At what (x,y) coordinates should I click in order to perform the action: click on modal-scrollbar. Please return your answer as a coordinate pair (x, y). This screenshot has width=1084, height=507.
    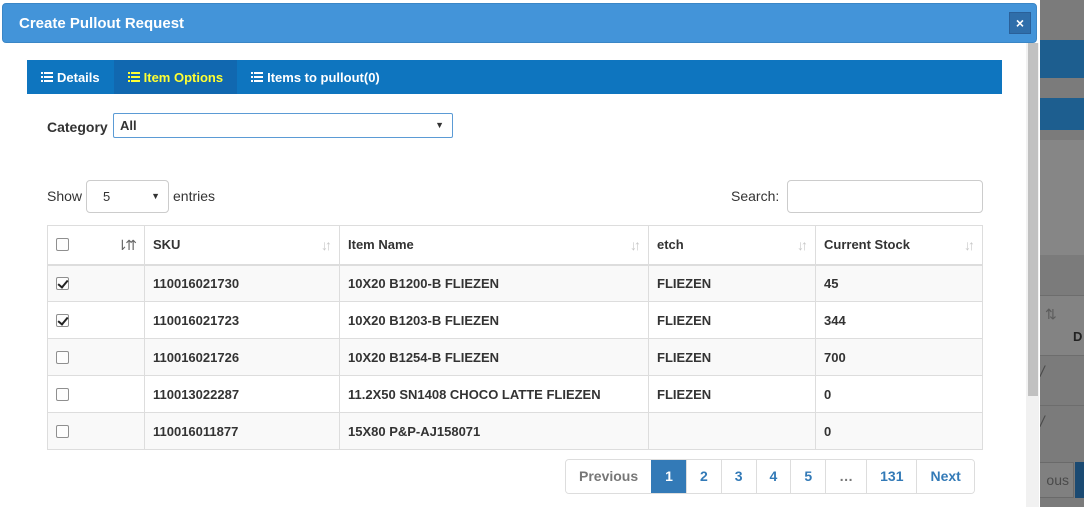
    Looking at the image, I should click on (1032, 275).